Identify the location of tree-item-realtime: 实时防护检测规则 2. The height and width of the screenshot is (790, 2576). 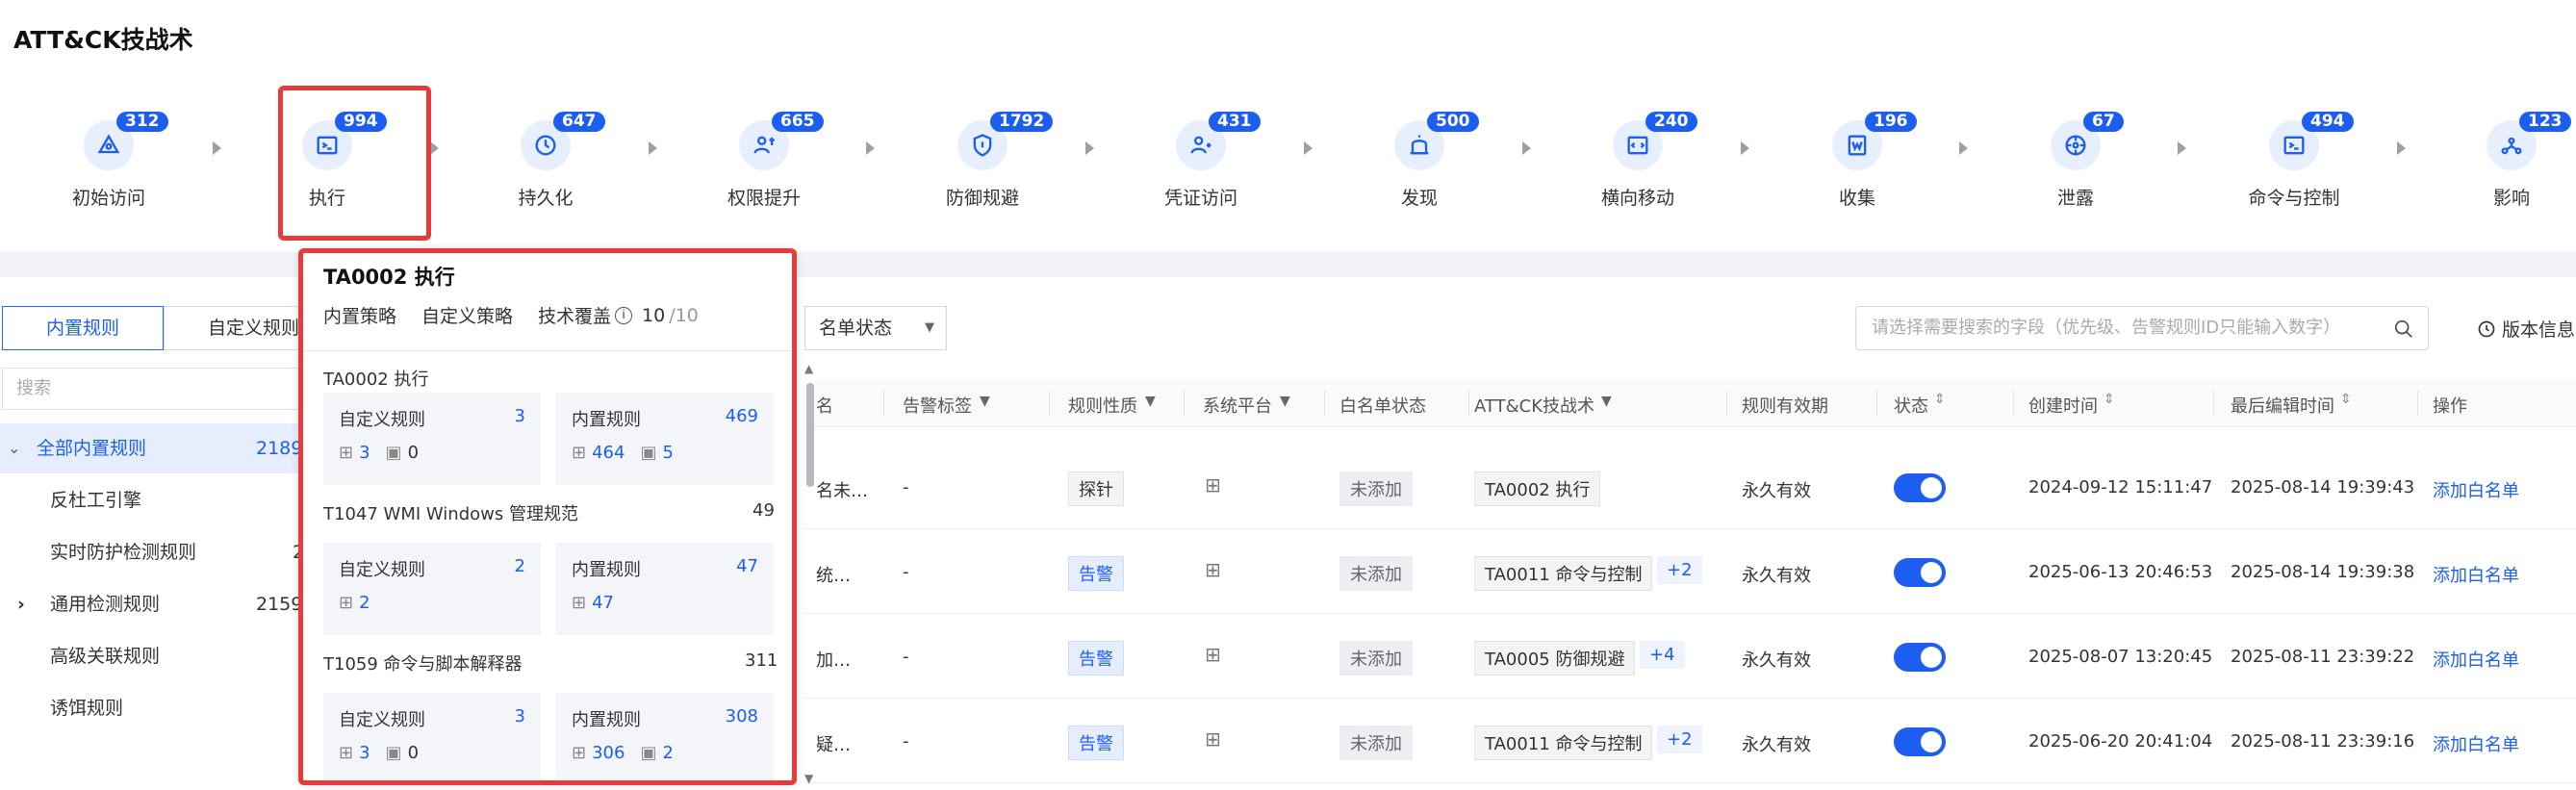
(154, 552).